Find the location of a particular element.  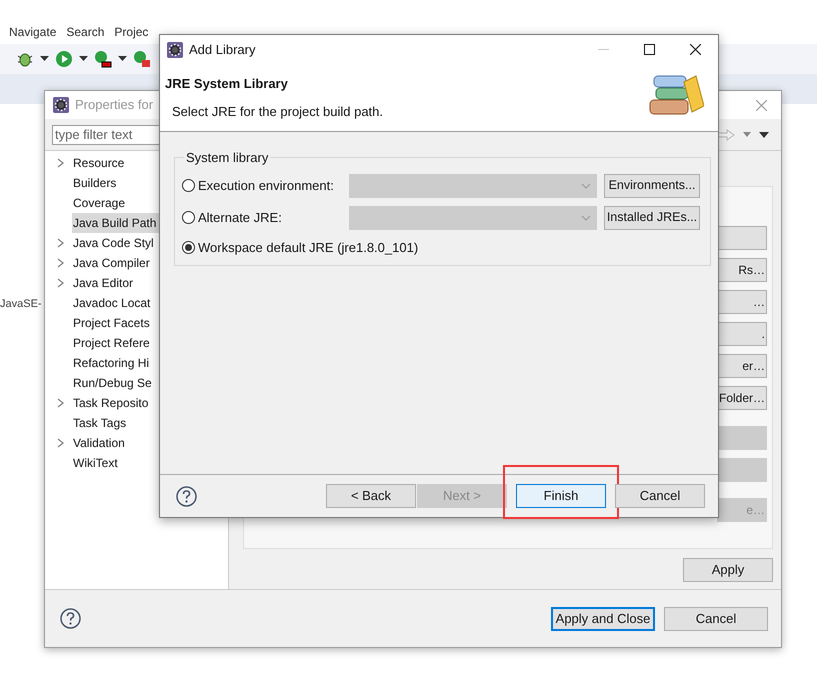

radio-label: Execution environment: is located at coordinates (266, 186).